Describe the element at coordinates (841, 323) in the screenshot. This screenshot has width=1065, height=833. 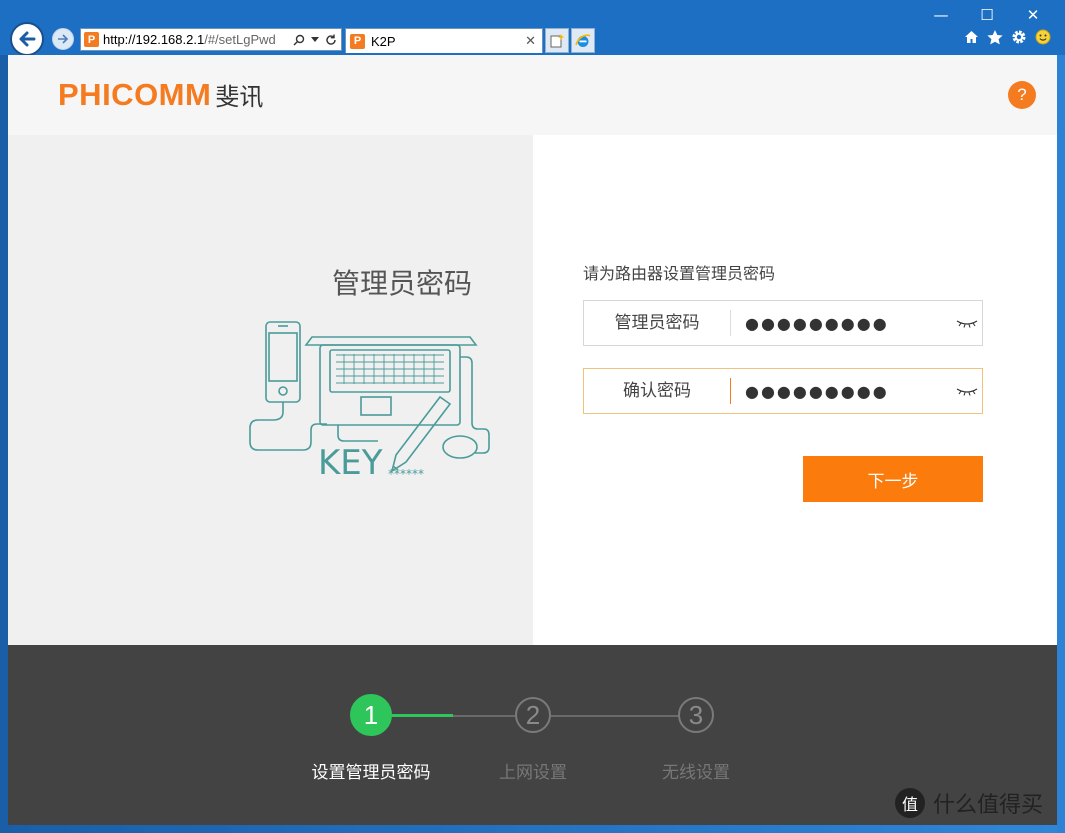
I see `admin-password-input: ●●●●●●●●●` at that location.